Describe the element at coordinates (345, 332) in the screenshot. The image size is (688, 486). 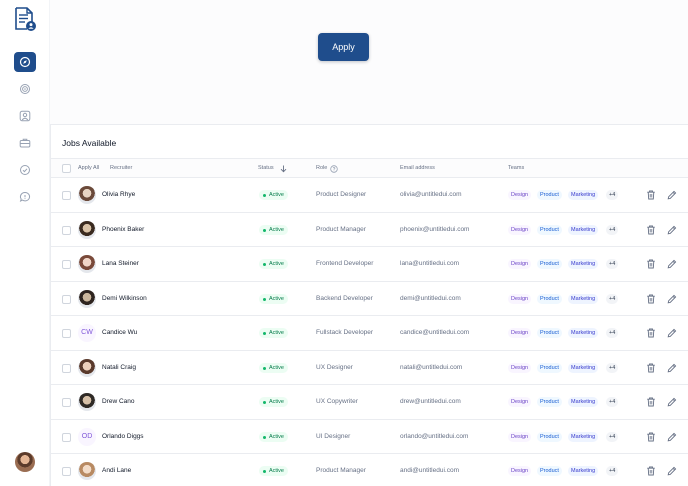
I see `role-text: Fullstack Developer` at that location.